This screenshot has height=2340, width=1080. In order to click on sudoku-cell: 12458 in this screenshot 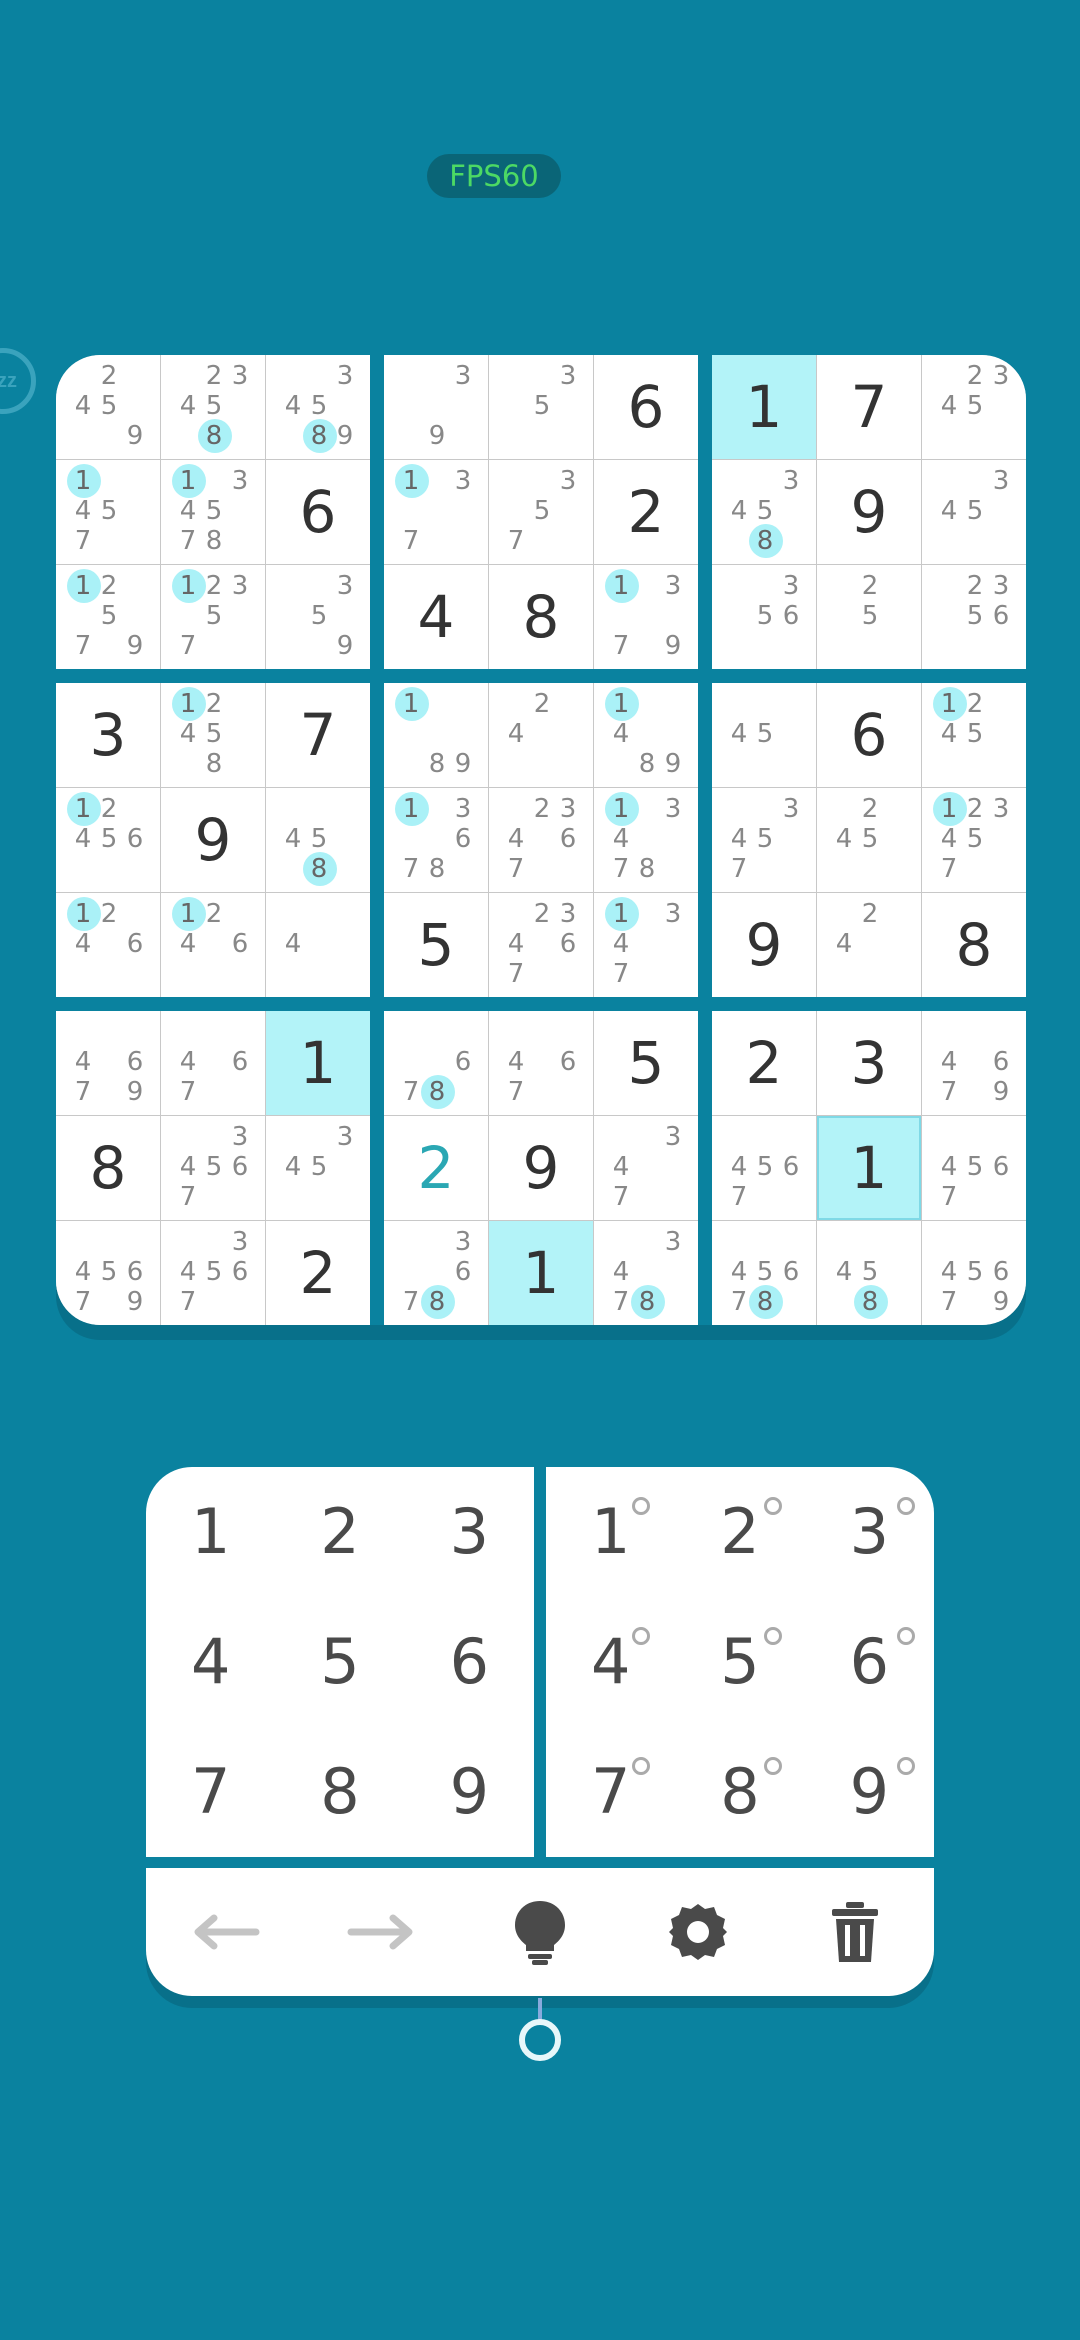, I will do `click(213, 735)`.